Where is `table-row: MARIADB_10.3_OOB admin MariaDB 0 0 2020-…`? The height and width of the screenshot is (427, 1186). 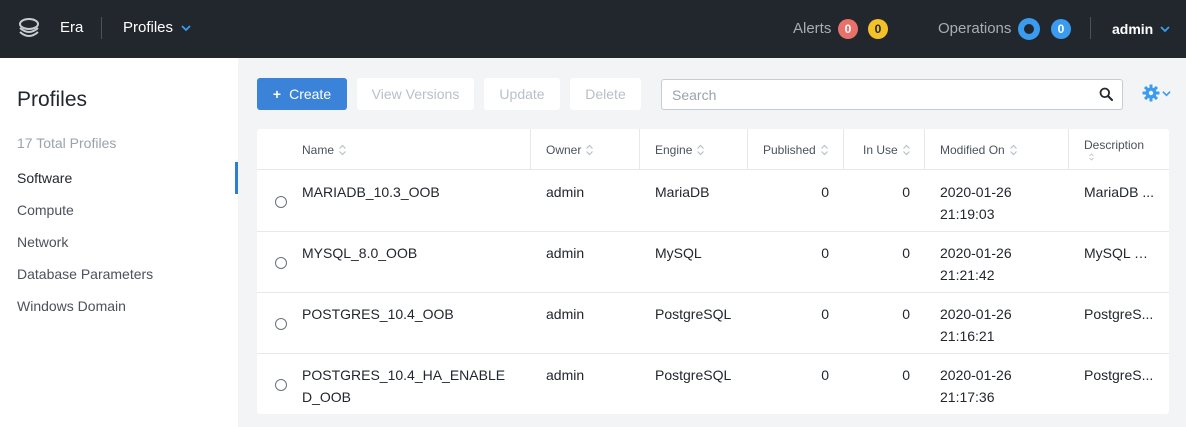
table-row: MARIADB_10.3_OOB admin MariaDB 0 0 2020-… is located at coordinates (713, 201).